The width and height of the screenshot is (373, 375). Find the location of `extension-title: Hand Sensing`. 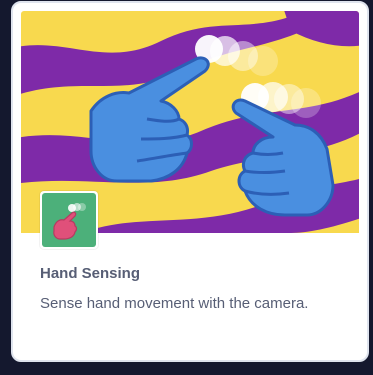

extension-title: Hand Sensing is located at coordinates (90, 273).